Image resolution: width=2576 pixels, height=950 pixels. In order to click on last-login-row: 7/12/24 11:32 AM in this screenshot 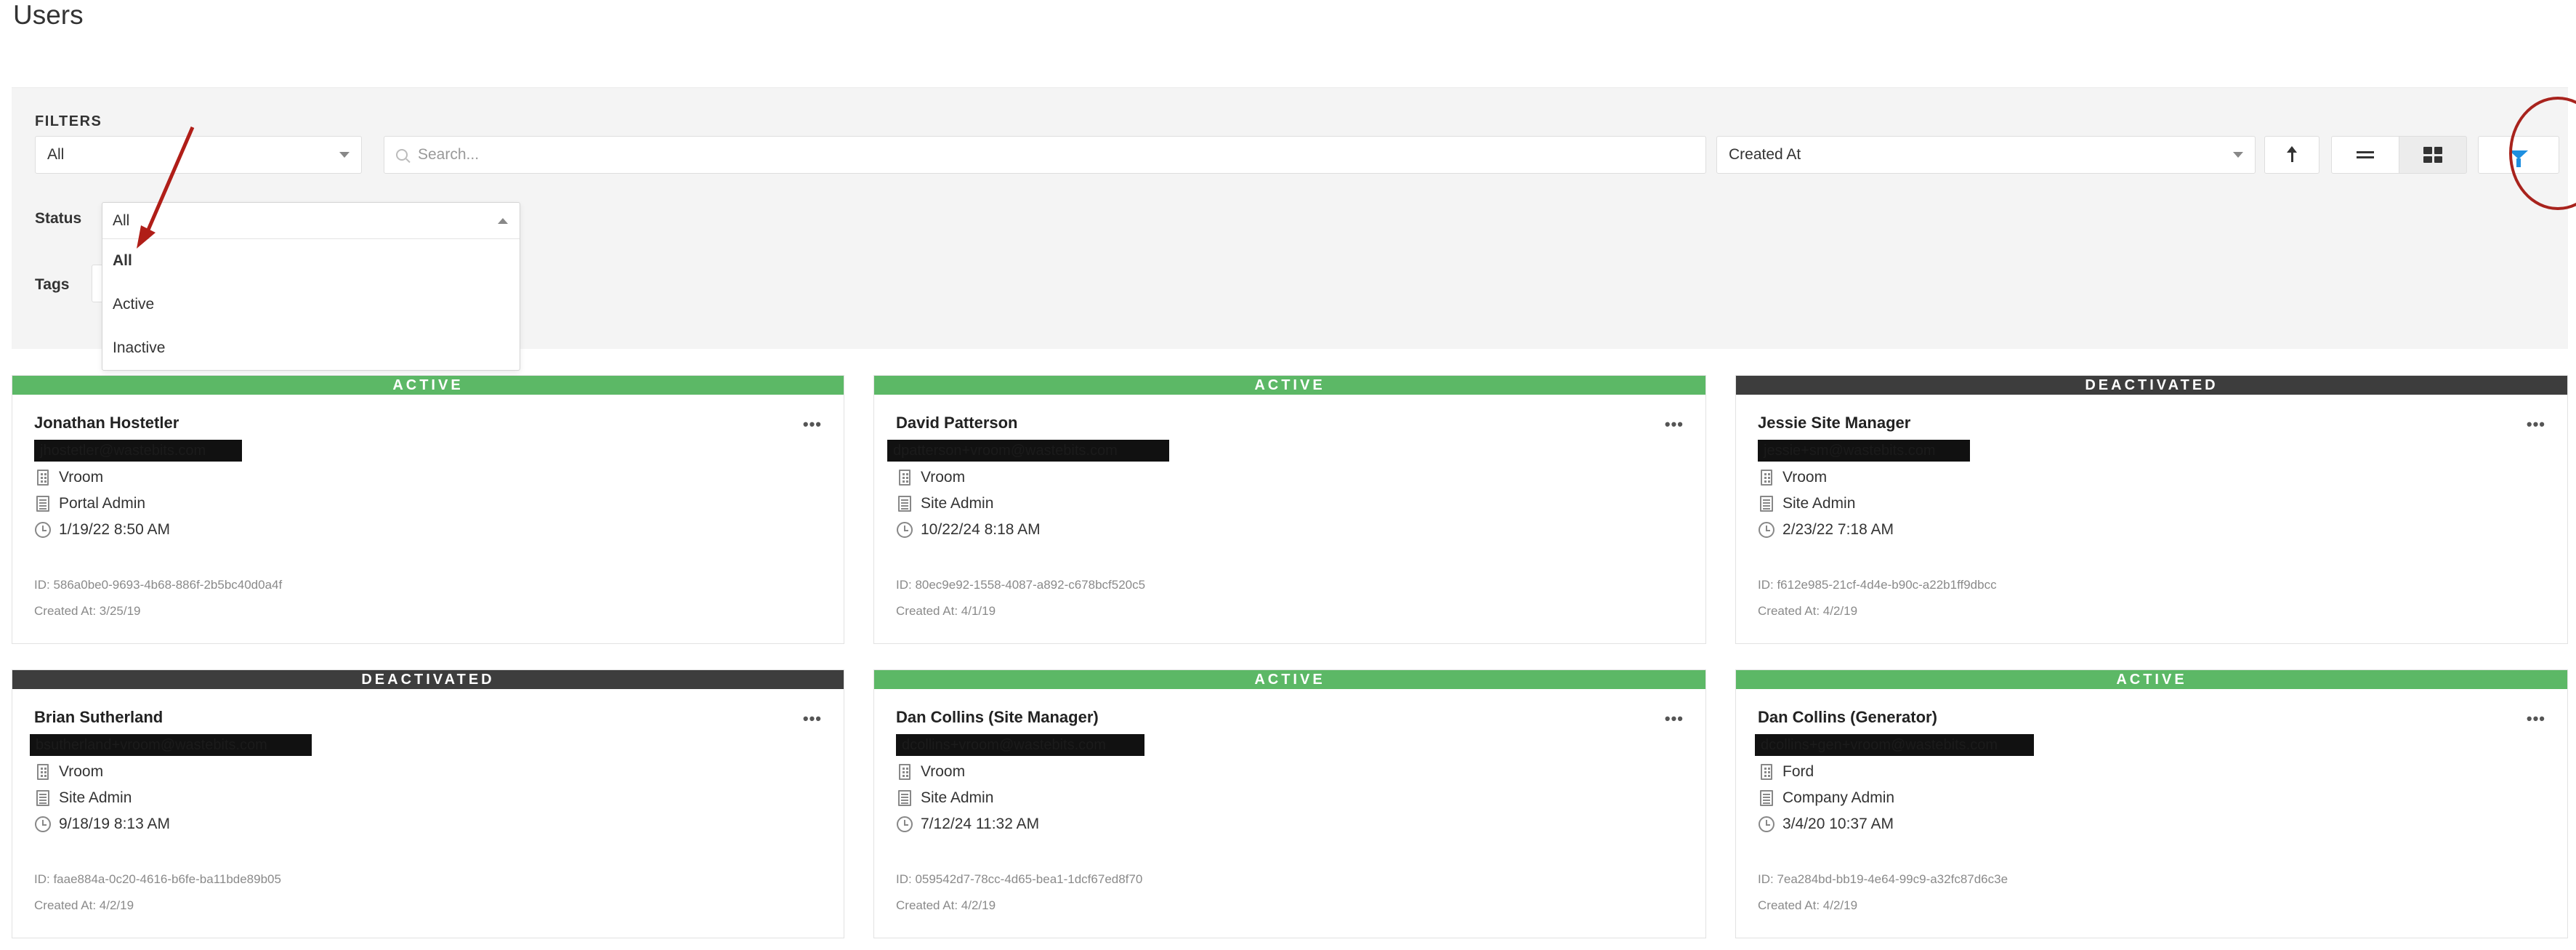, I will do `click(968, 824)`.